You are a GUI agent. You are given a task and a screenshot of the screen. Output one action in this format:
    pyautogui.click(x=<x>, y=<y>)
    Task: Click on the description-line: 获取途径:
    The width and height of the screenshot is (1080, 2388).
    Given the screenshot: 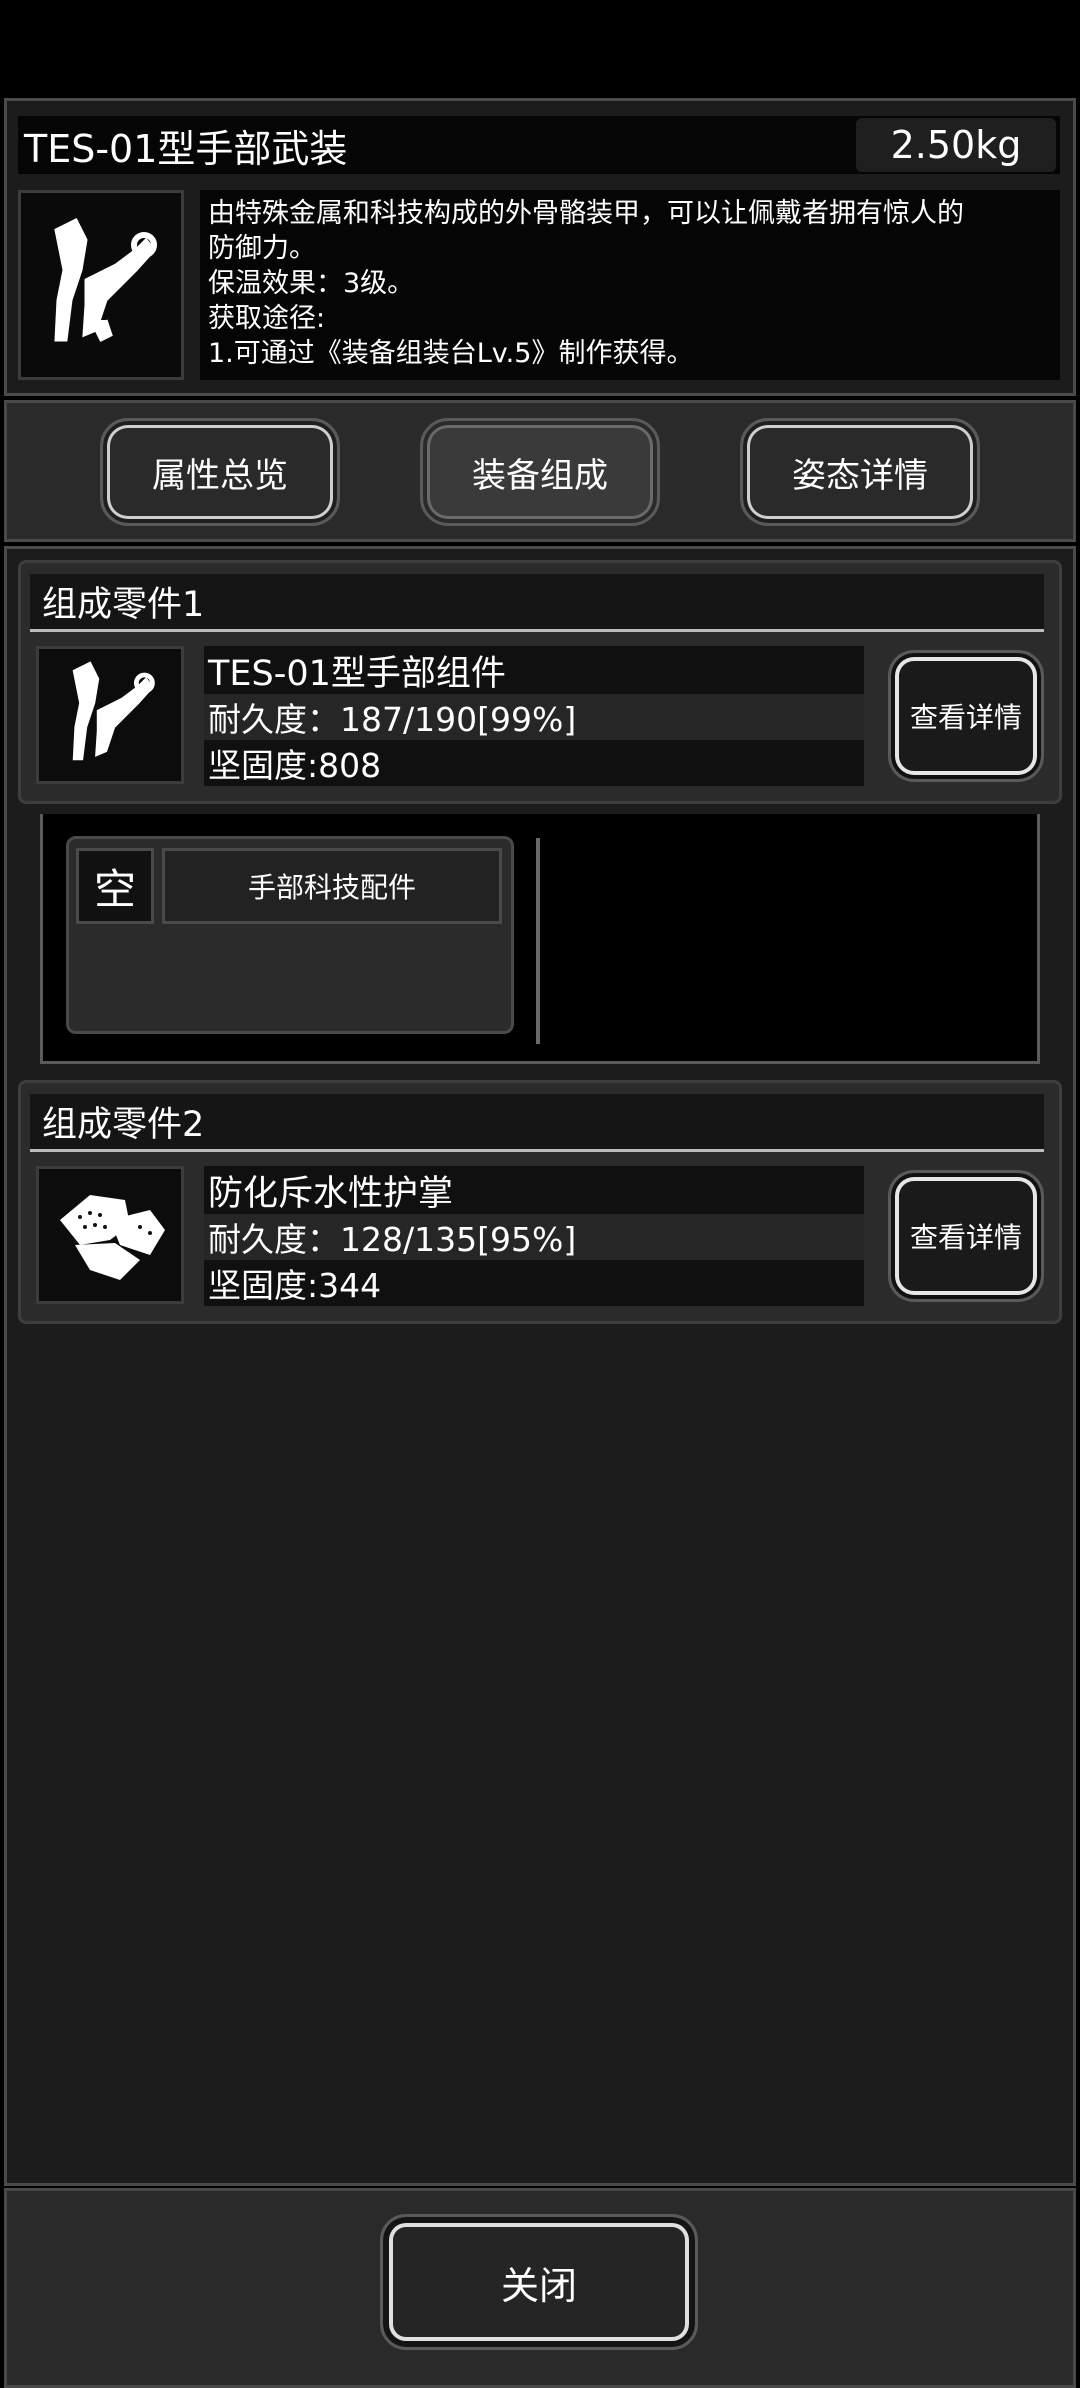 What is the action you would take?
    pyautogui.click(x=267, y=318)
    